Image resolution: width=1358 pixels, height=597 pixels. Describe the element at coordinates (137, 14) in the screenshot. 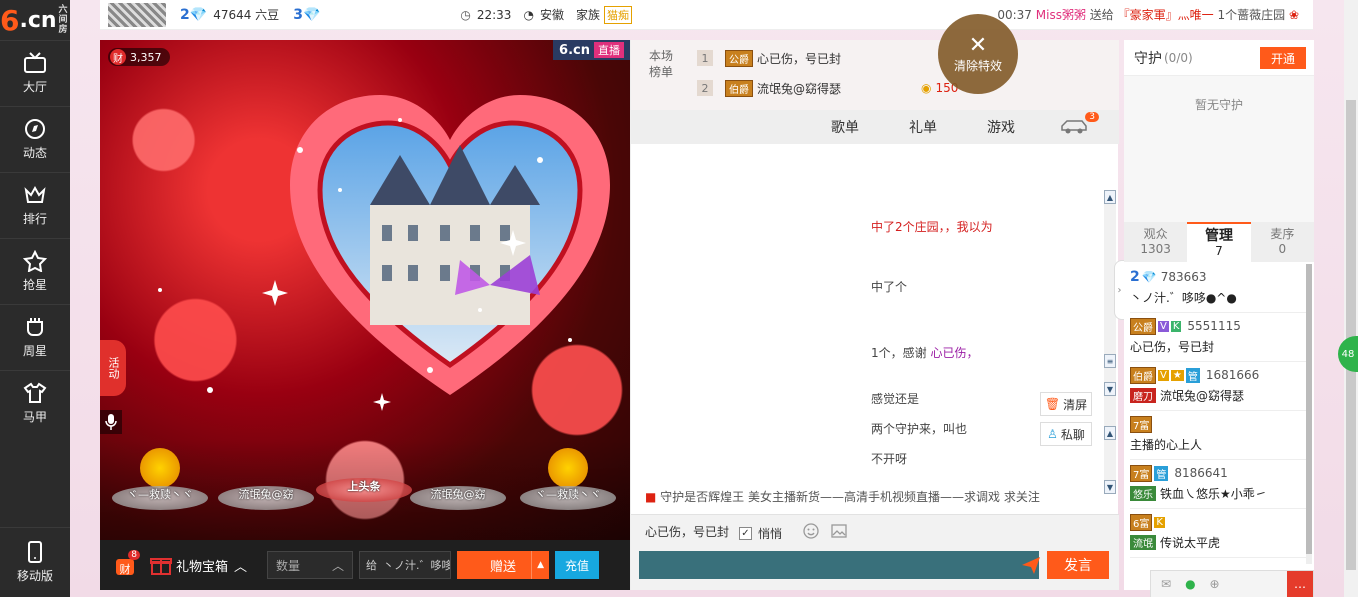

I see `anchor-avatar` at that location.